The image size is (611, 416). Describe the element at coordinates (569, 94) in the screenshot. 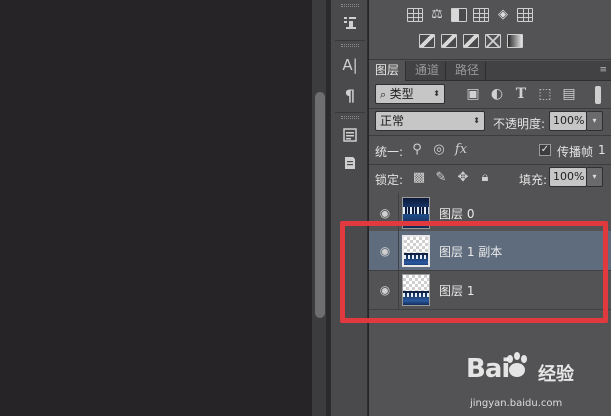

I see `filter-smart-object-icon: ▤` at that location.